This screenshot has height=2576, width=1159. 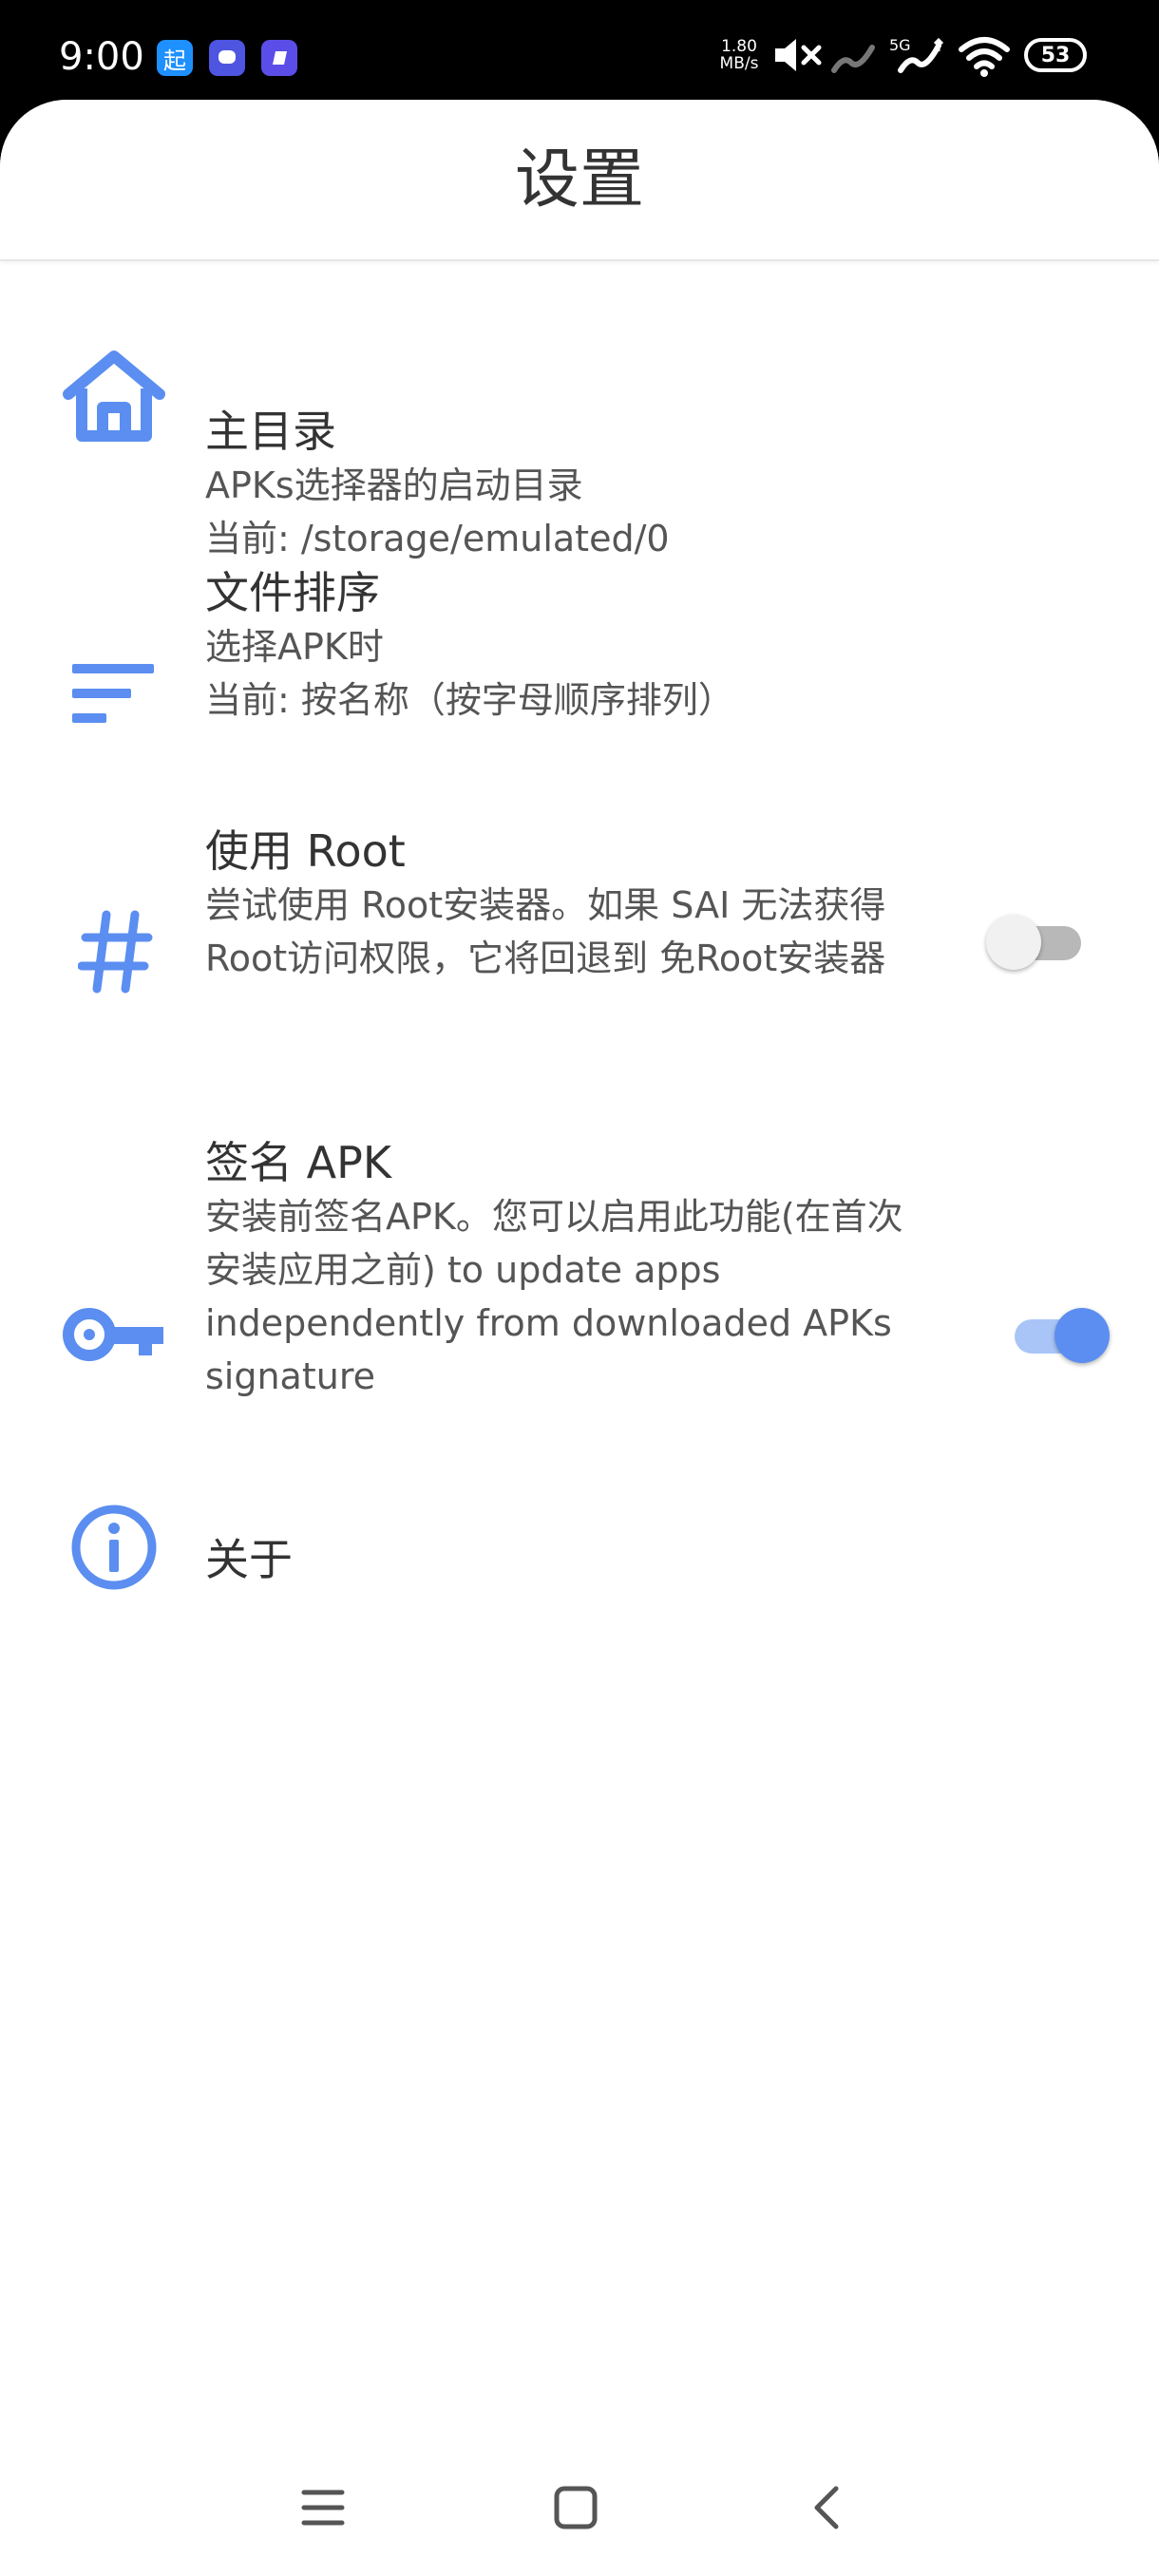 I want to click on sign-apk-switch-thumb, so click(x=1082, y=1335).